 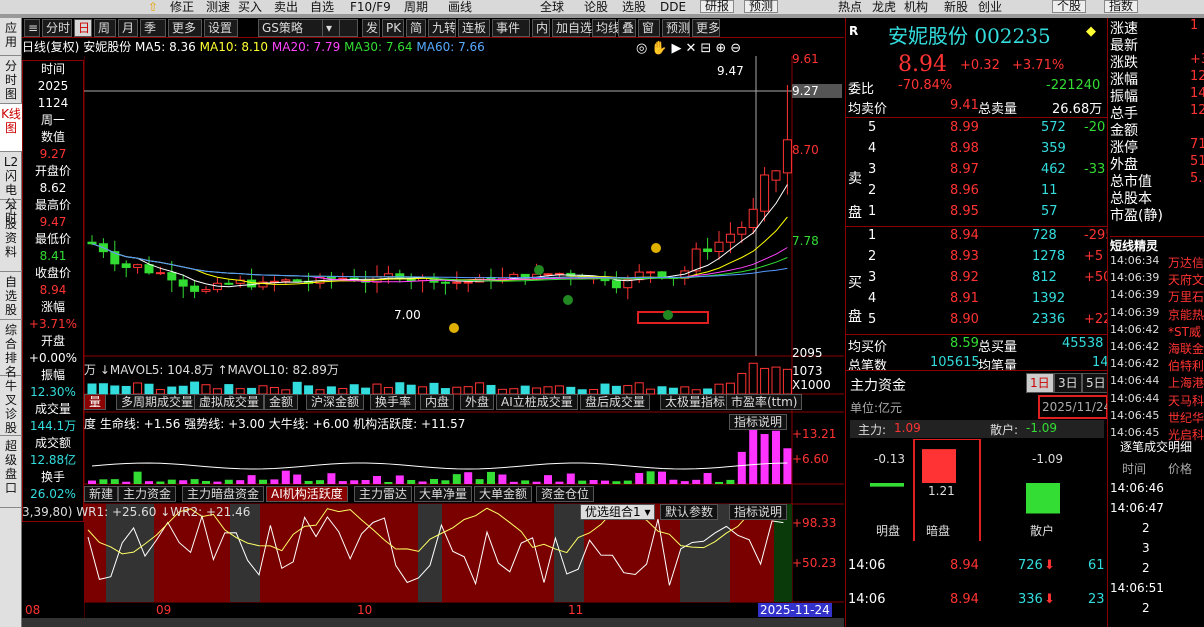 What do you see at coordinates (416, 7) in the screenshot?
I see `toolbar-item: 周期` at bounding box center [416, 7].